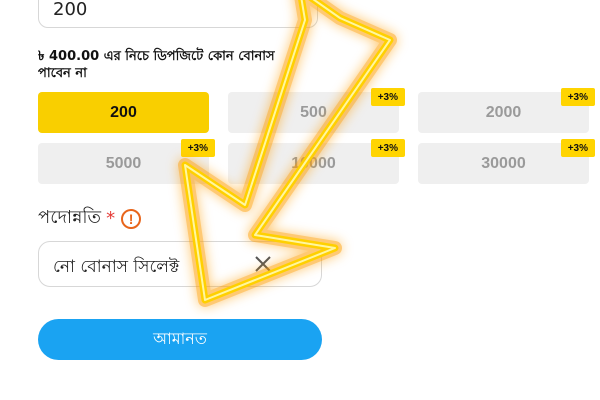 This screenshot has height=400, width=600. I want to click on amount-option-label: 200, so click(123, 112).